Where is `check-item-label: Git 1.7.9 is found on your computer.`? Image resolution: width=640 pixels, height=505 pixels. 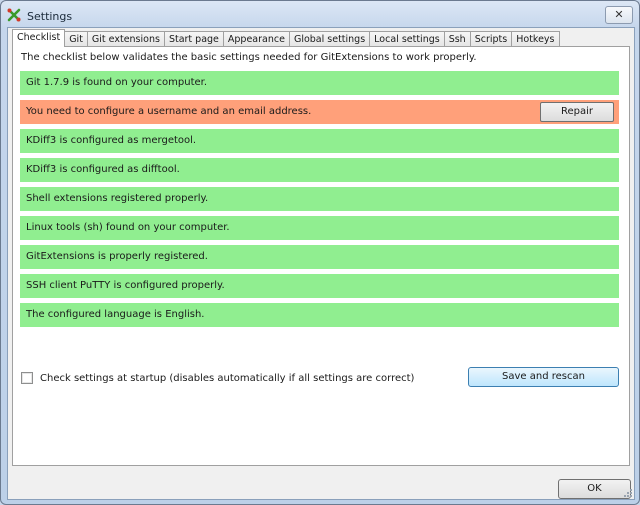
check-item-label: Git 1.7.9 is found on your computer. is located at coordinates (117, 82).